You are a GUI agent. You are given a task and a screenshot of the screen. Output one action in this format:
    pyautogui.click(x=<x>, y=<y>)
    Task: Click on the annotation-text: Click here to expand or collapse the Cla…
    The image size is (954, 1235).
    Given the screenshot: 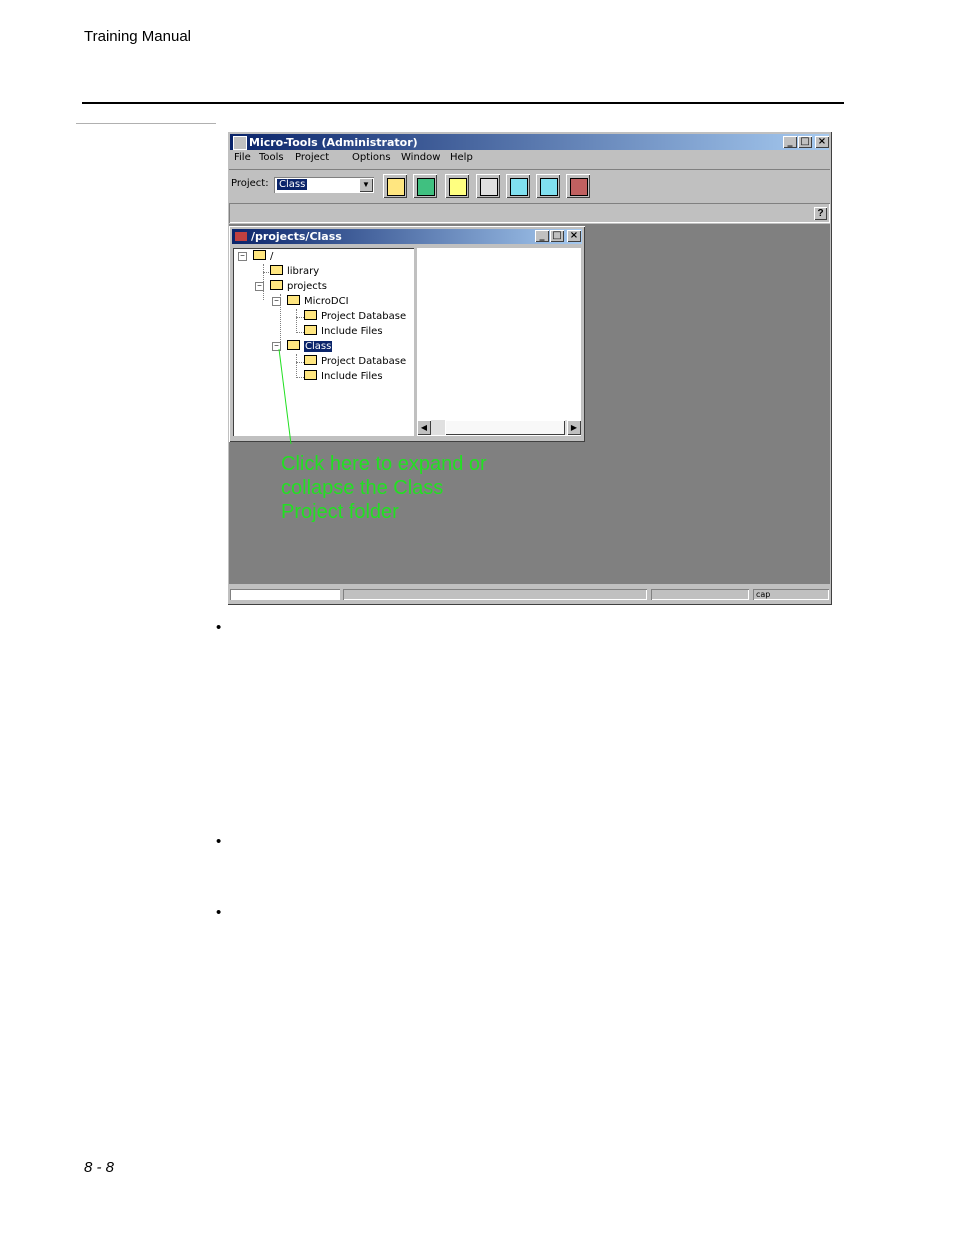 What is the action you would take?
    pyautogui.click(x=384, y=488)
    